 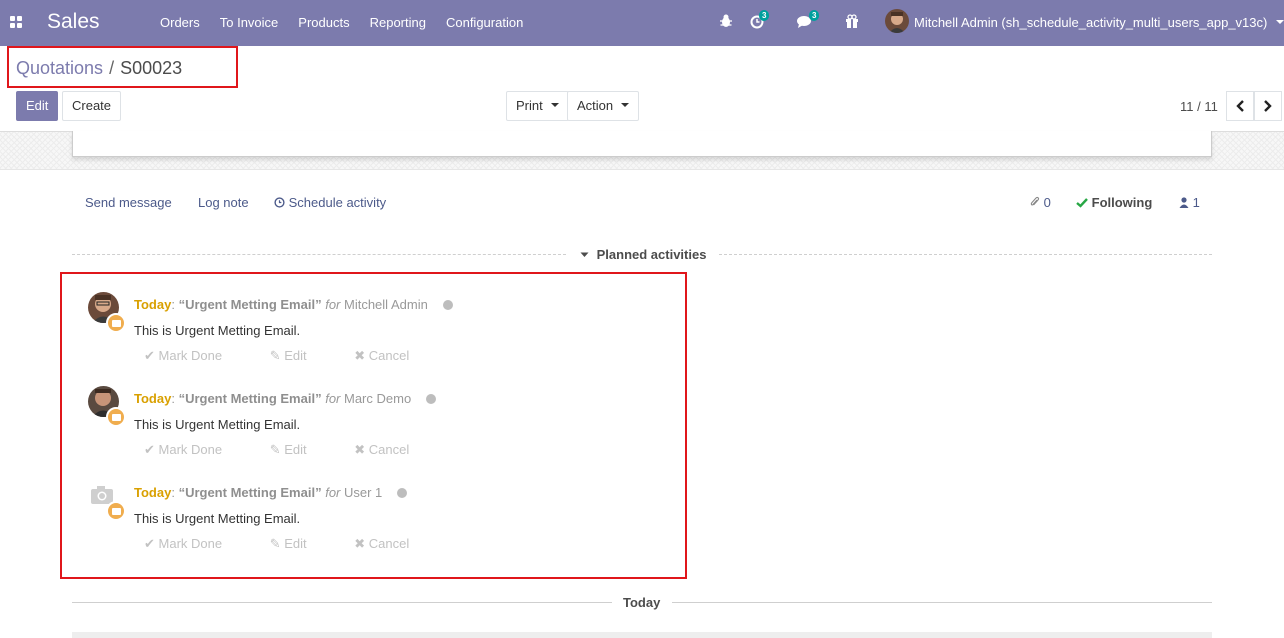 I want to click on paperclip-icon, so click(x=1035, y=201).